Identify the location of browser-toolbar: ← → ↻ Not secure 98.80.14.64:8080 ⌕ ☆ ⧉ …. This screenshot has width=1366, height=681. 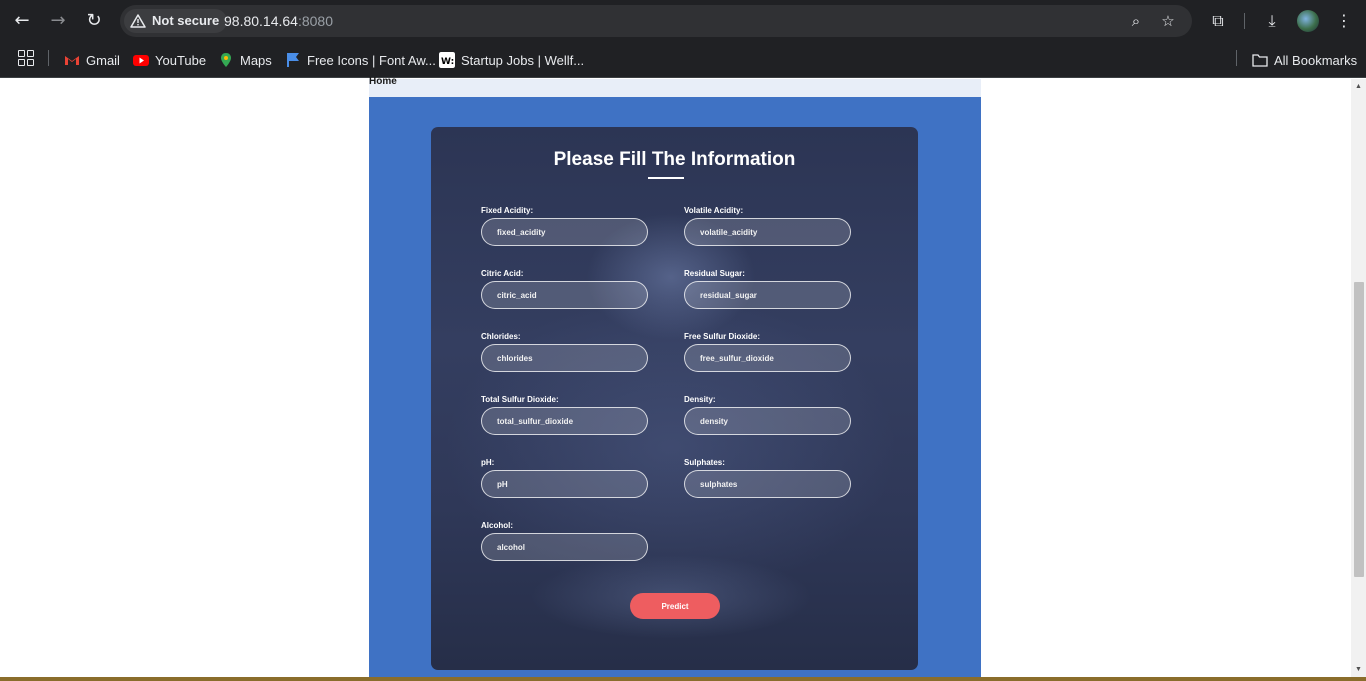
(683, 21).